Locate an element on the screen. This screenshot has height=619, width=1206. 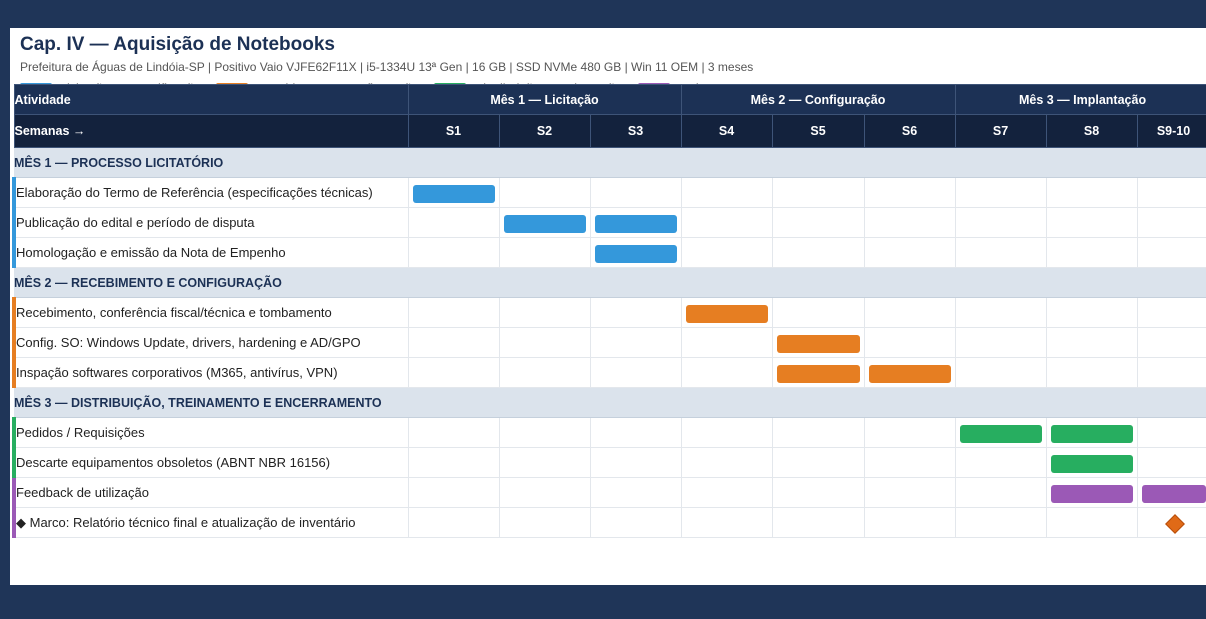
task-name: Feedback de utilização is located at coordinates (210, 492).